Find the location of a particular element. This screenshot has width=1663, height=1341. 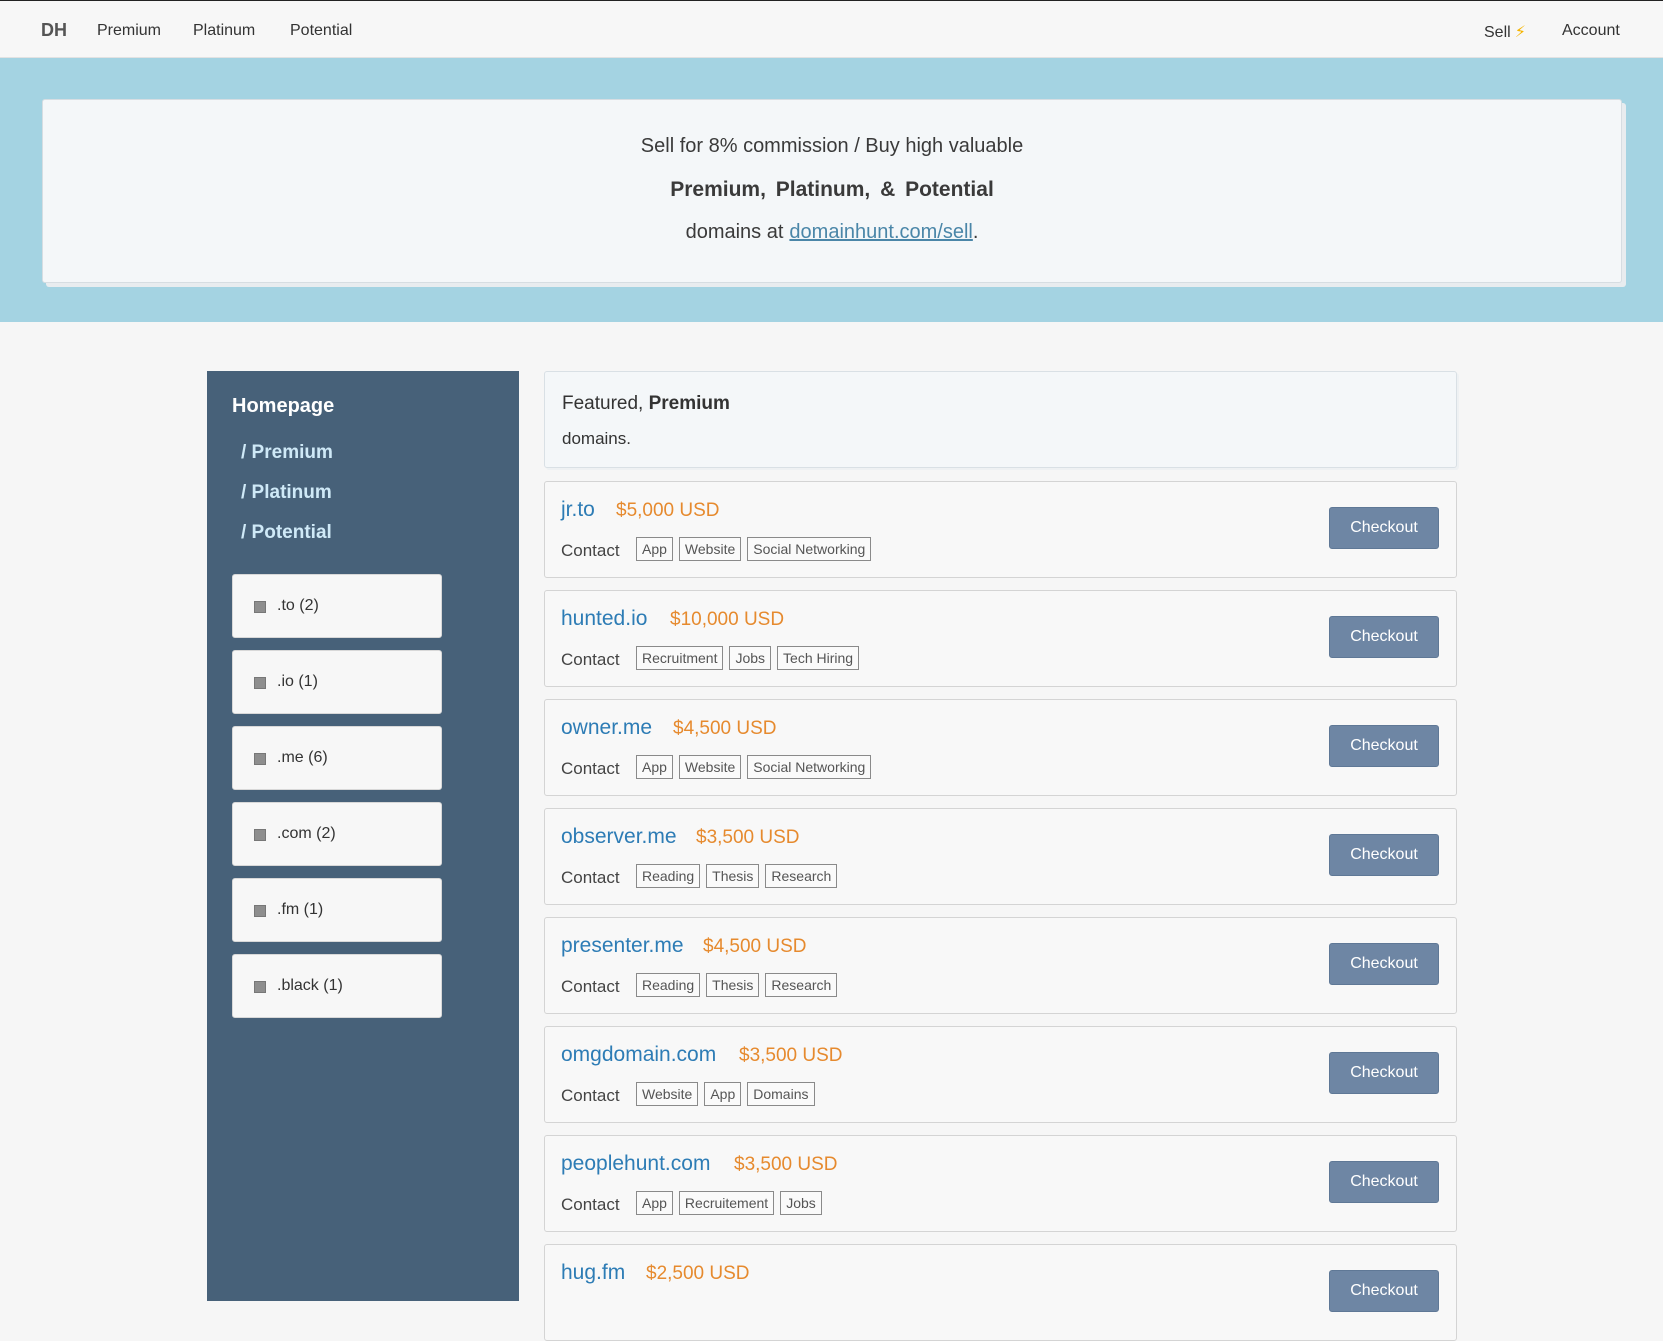

domain-name-link: observer.me is located at coordinates (619, 837).